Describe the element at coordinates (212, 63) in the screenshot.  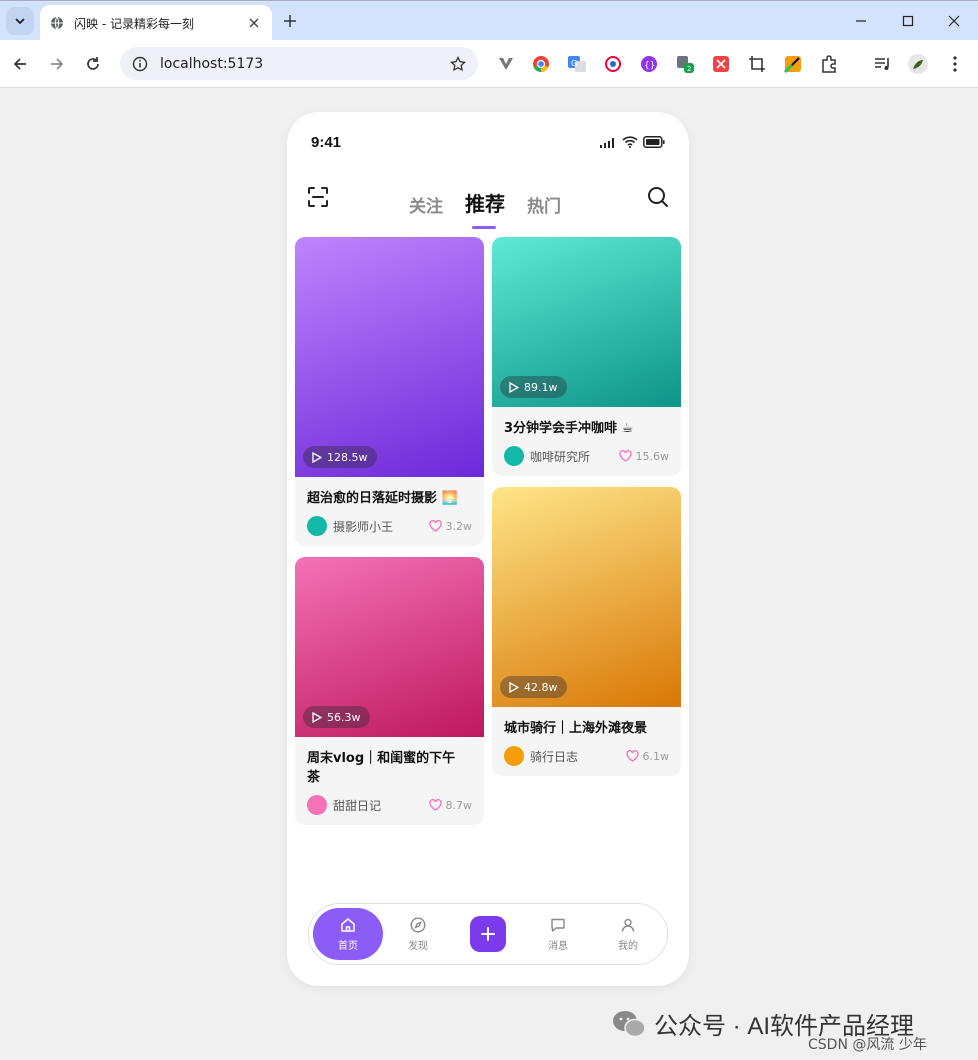
I see `url-text: localhost:5173` at that location.